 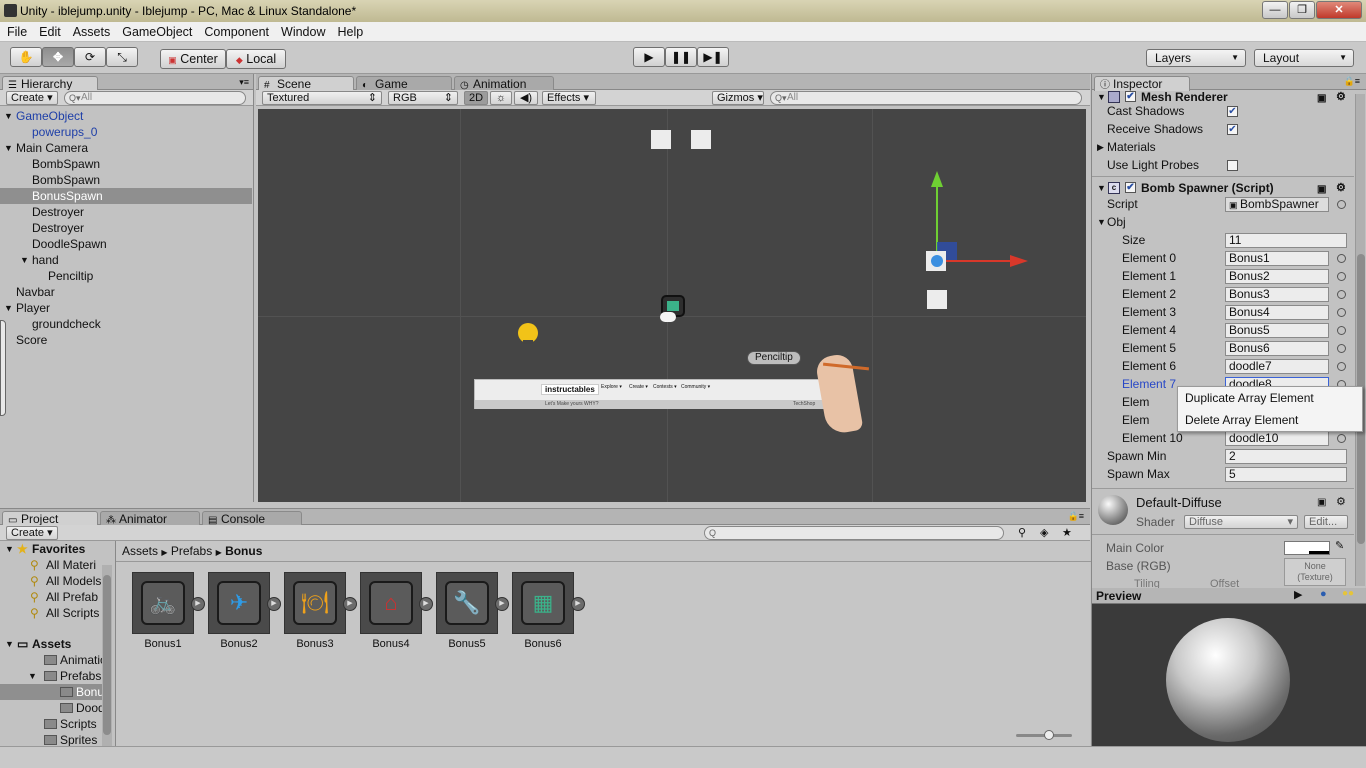 What do you see at coordinates (168, 603) in the screenshot?
I see `asset-tile: 🚲 ▶` at bounding box center [168, 603].